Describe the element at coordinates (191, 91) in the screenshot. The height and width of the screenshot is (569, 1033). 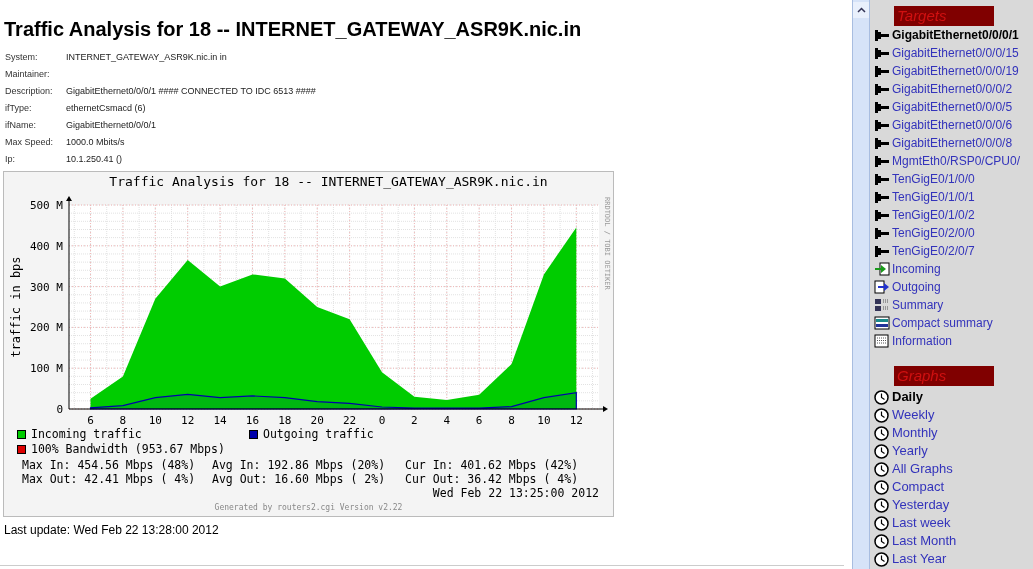
I see `info-value: GigabitEthernet0/0/0/1 #### CONNECTED TO IDC 6513 ####` at that location.